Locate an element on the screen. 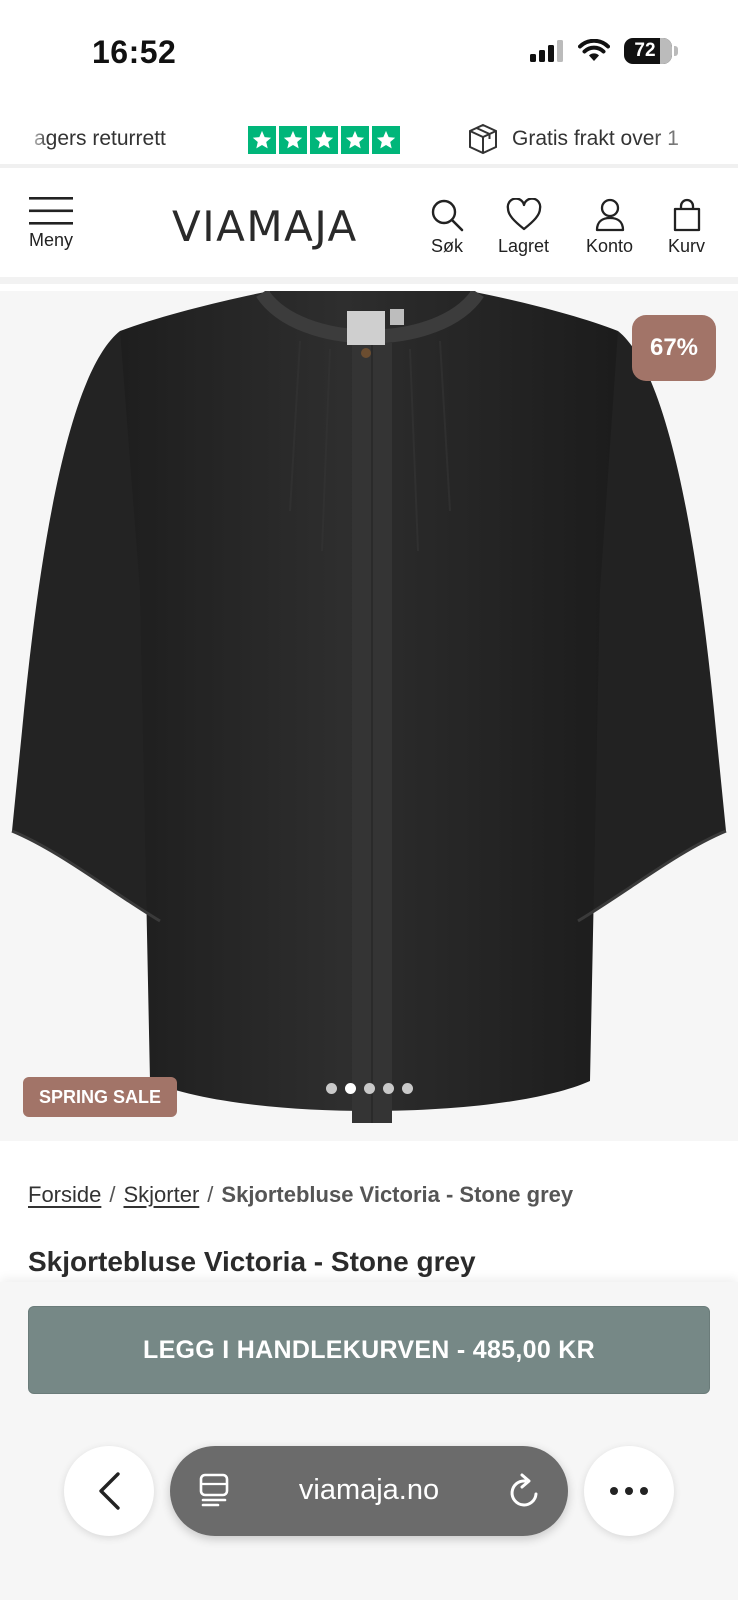 The image size is (738, 1600). menu-label: Meny is located at coordinates (50, 240).